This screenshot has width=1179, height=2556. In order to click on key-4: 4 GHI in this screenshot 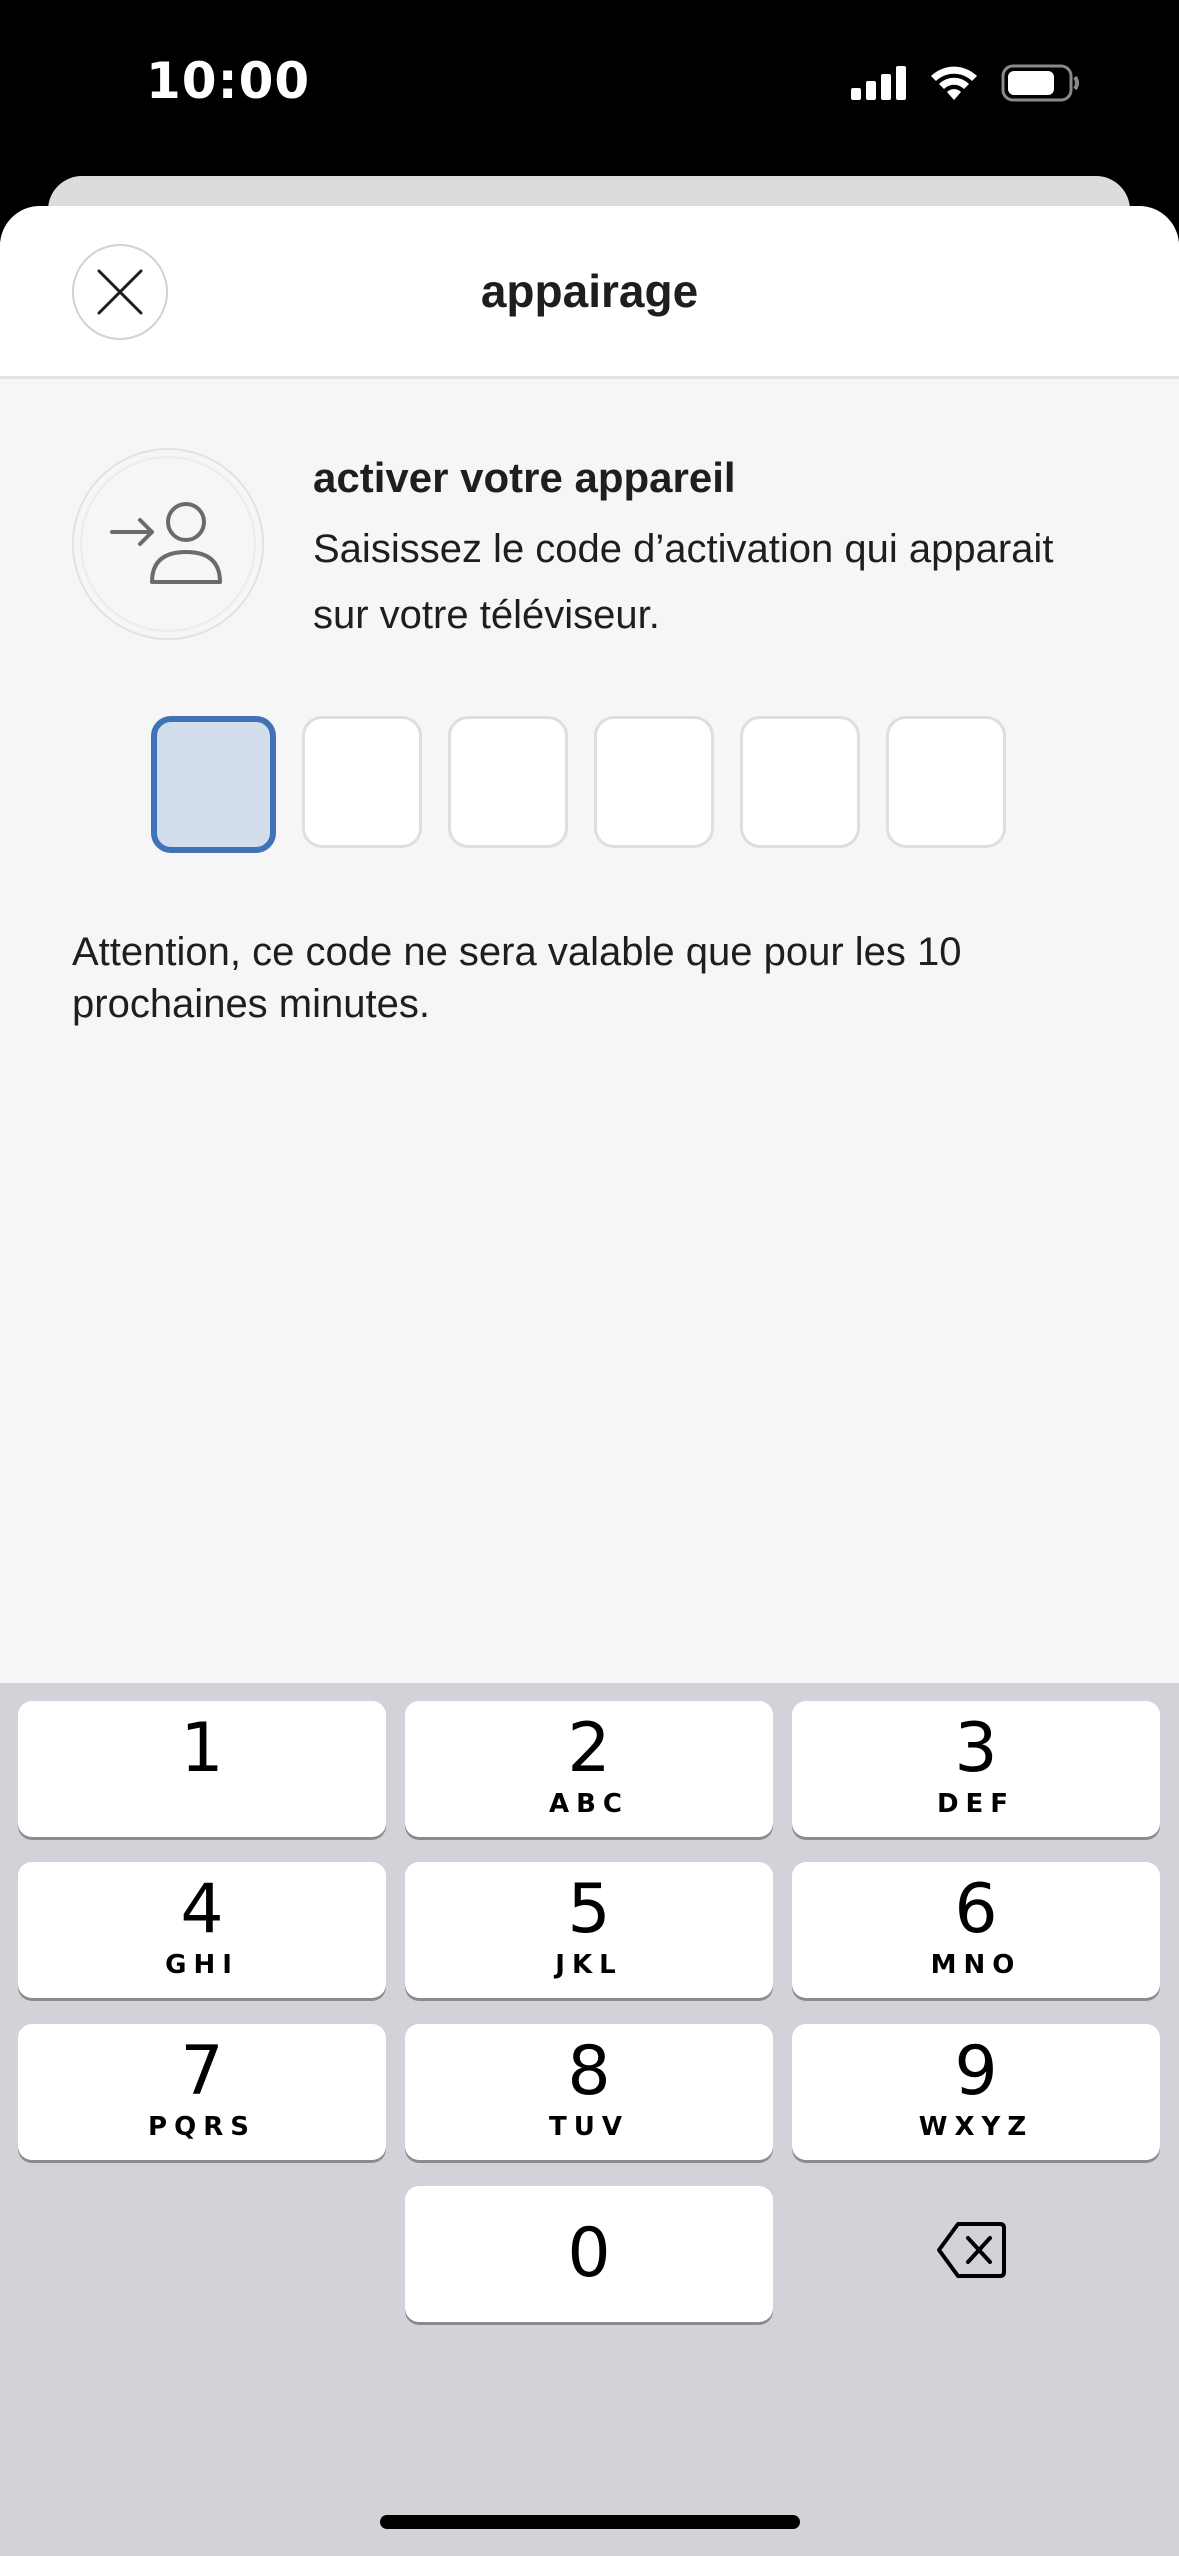, I will do `click(202, 1930)`.